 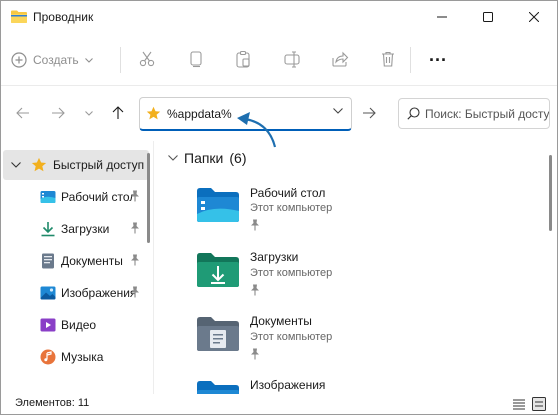 I want to click on plus-circle-icon, so click(x=19, y=60).